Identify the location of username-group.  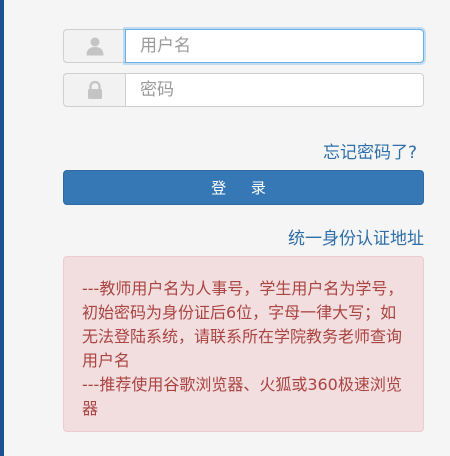
(243, 46).